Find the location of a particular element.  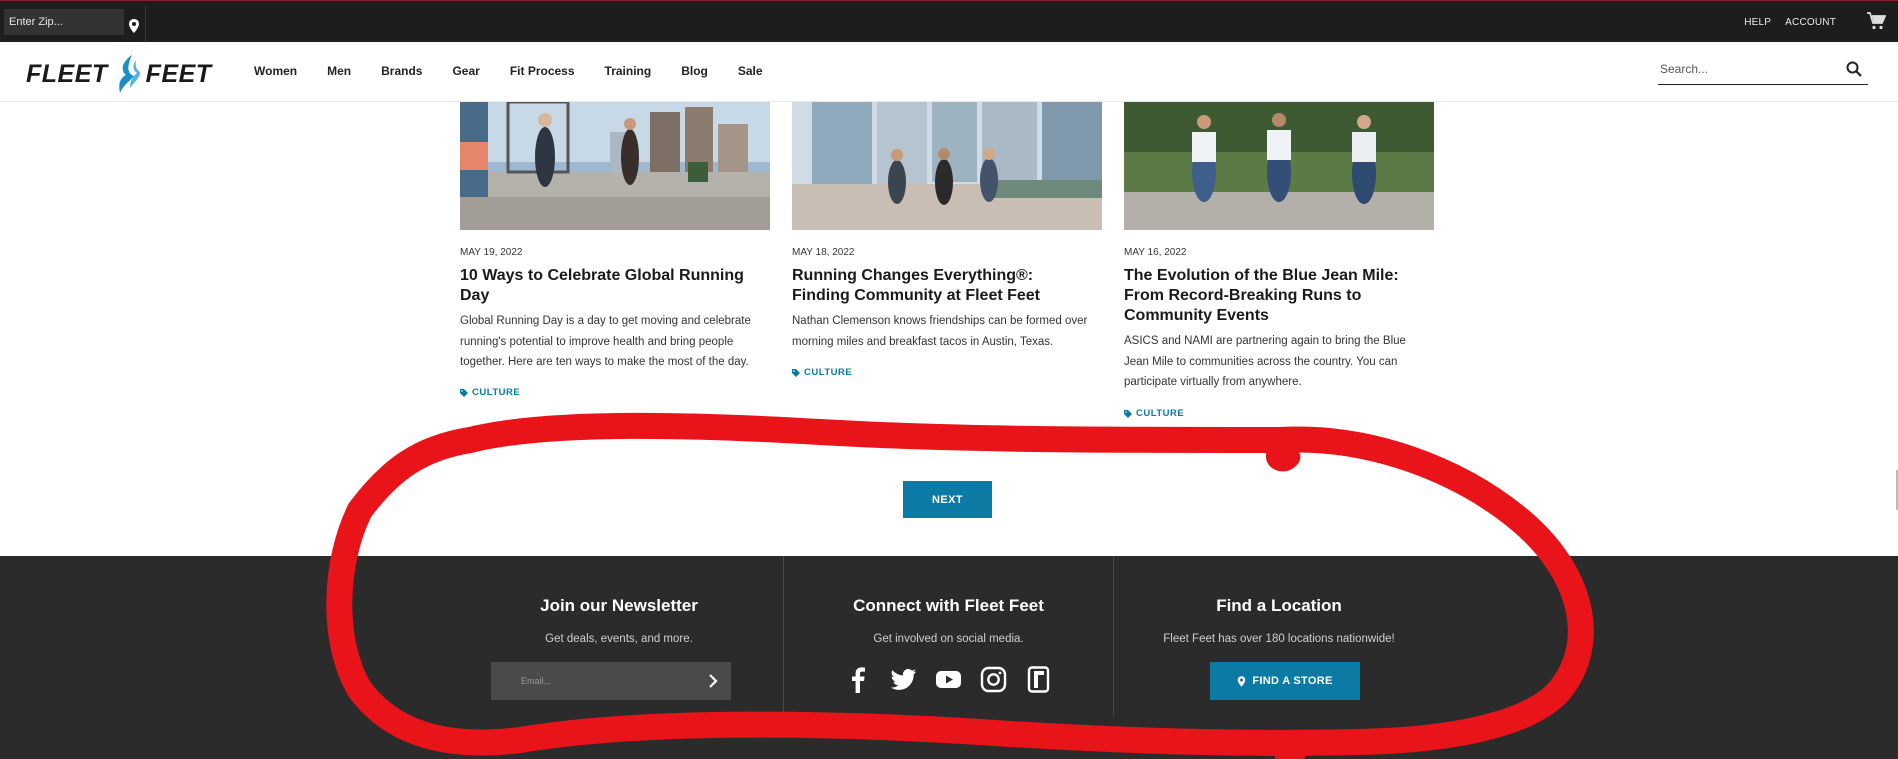

nav-item-men: Men is located at coordinates (339, 71).